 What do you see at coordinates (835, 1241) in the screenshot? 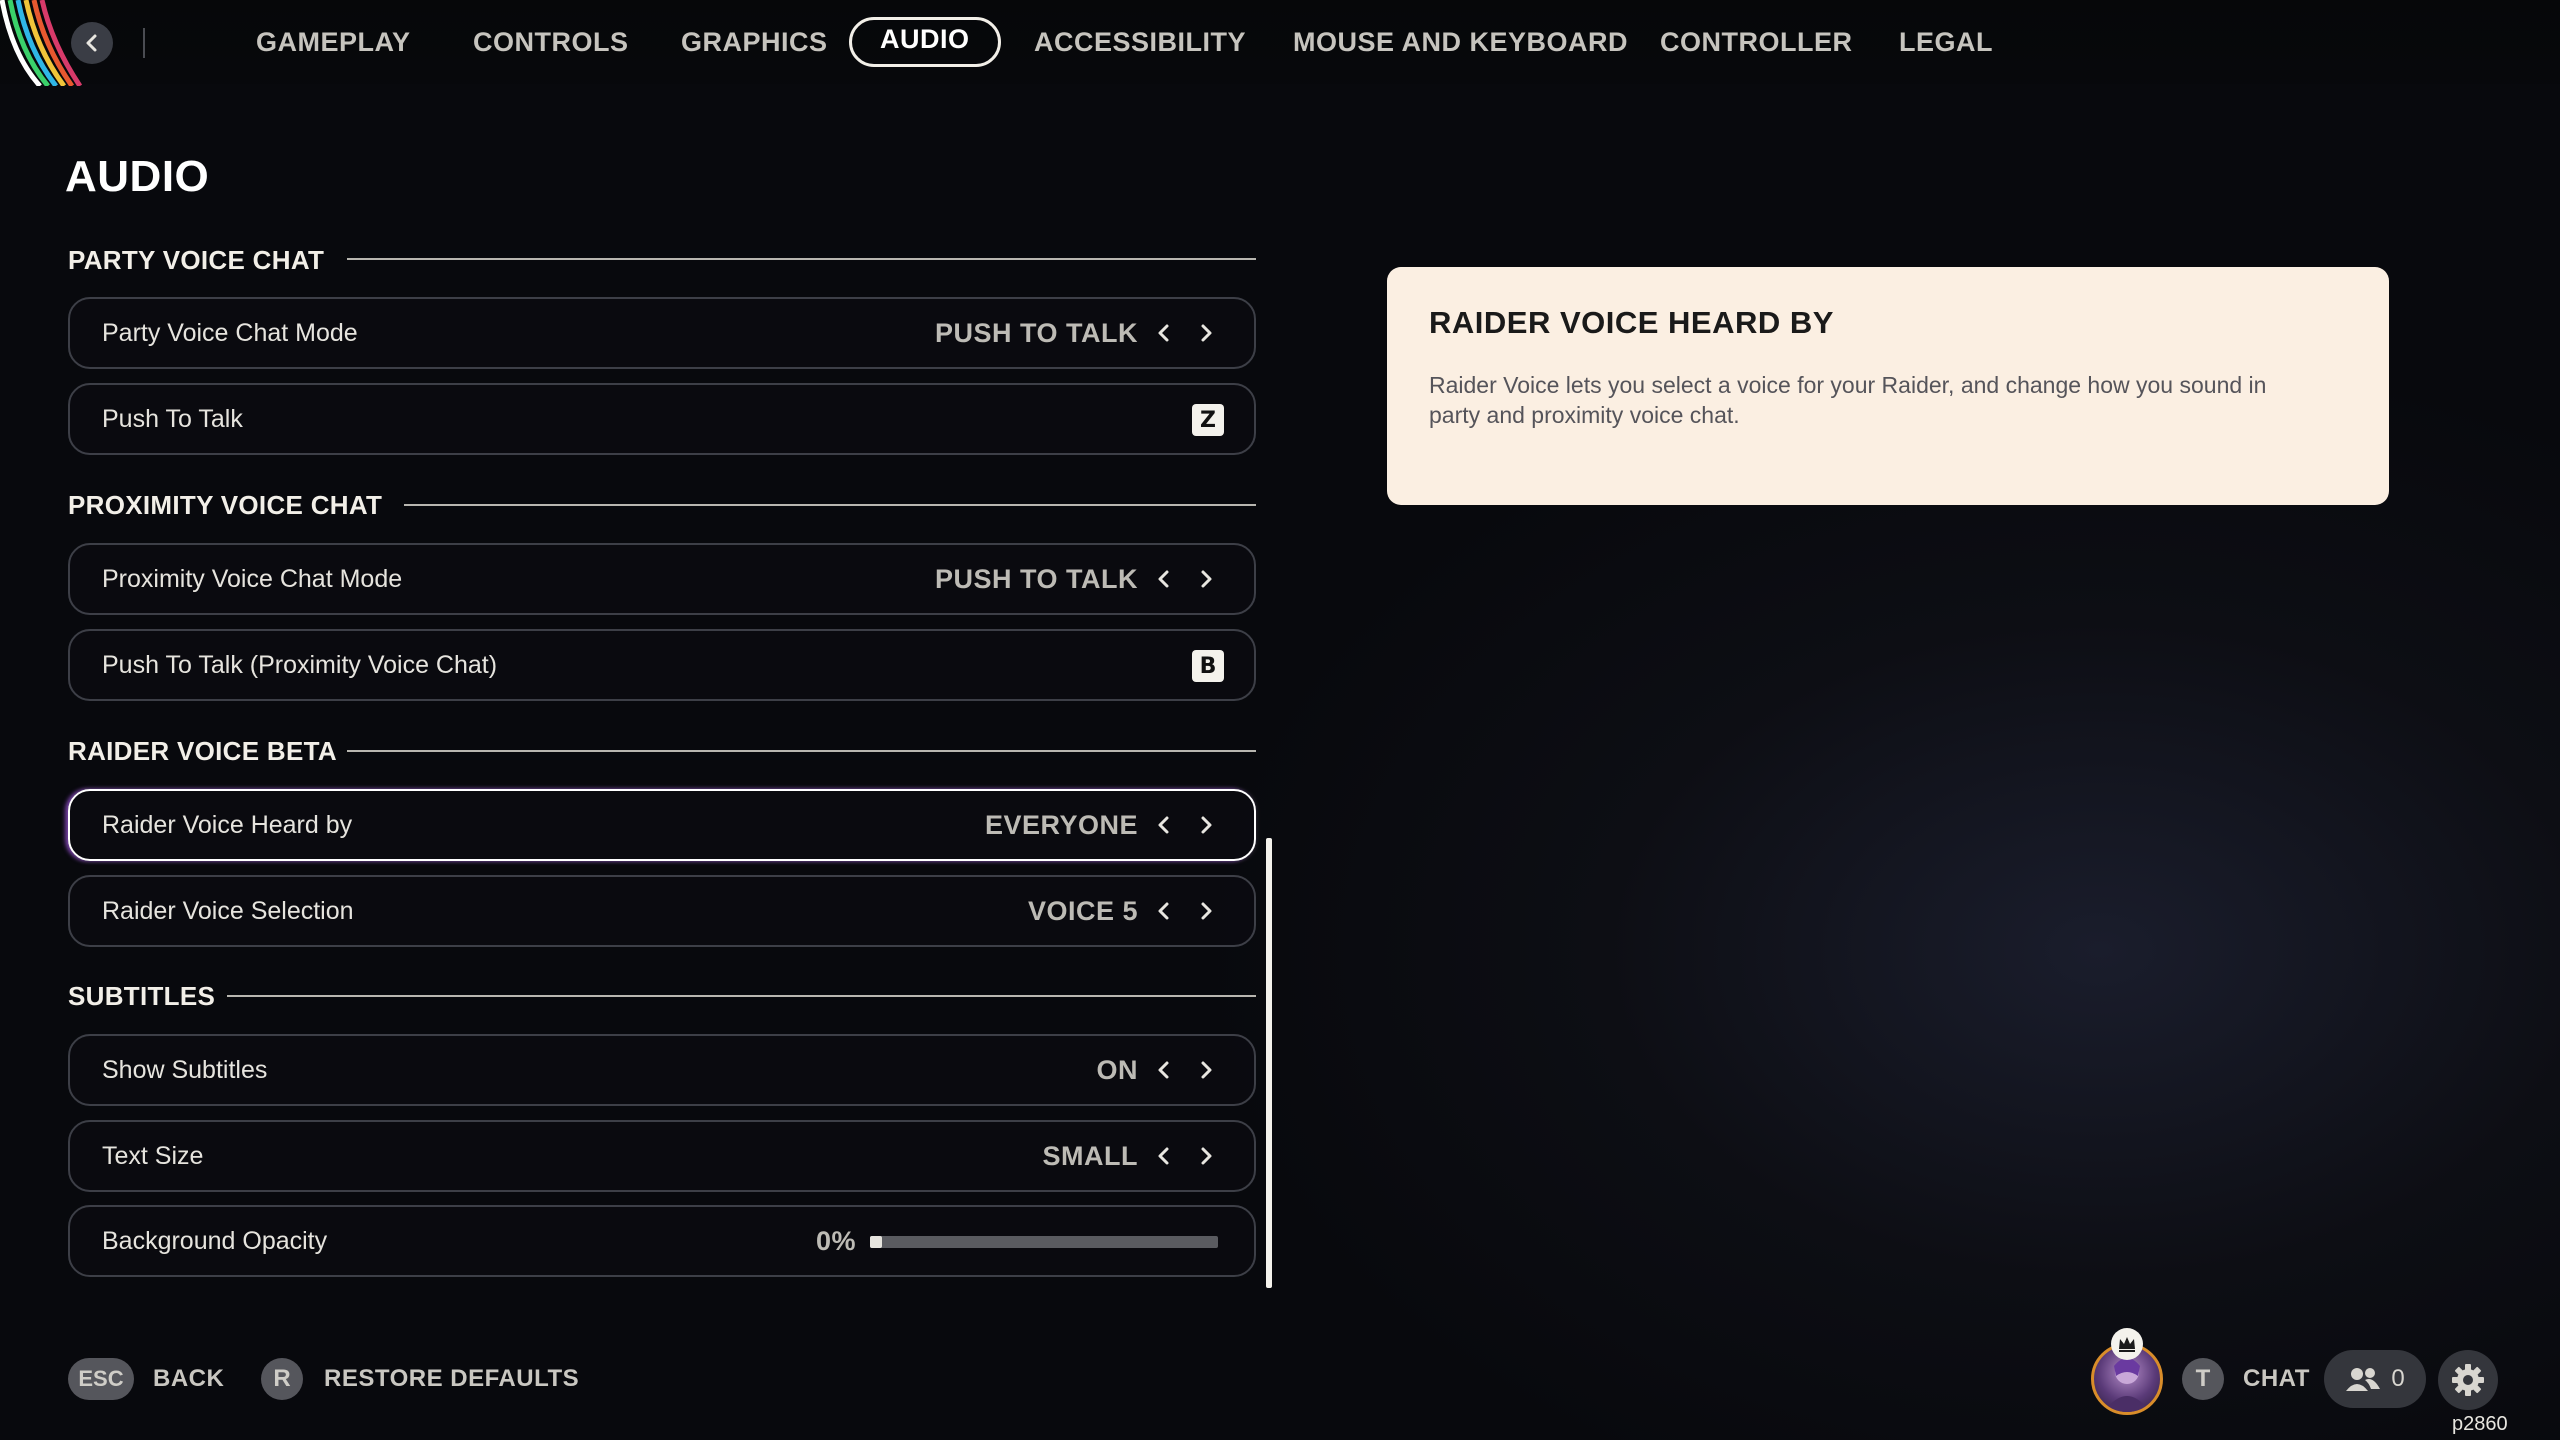
I see `slider-value: 0%` at bounding box center [835, 1241].